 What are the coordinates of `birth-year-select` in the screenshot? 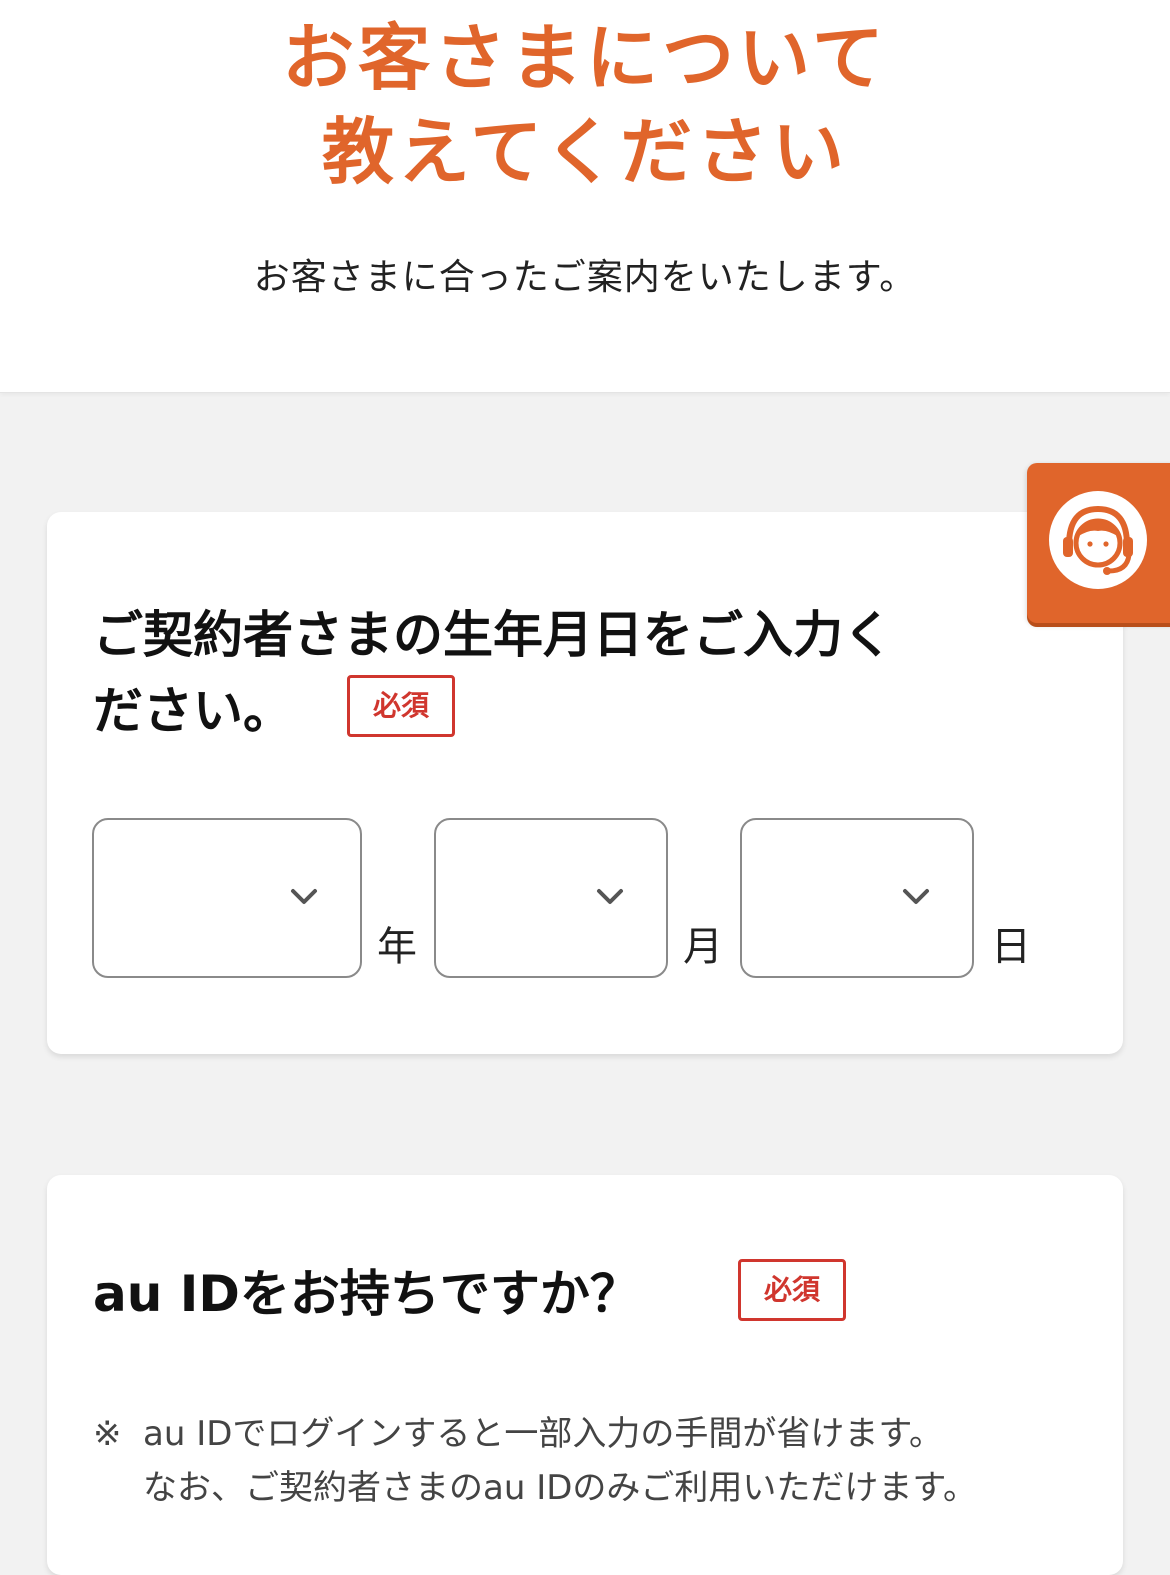 It's located at (227, 898).